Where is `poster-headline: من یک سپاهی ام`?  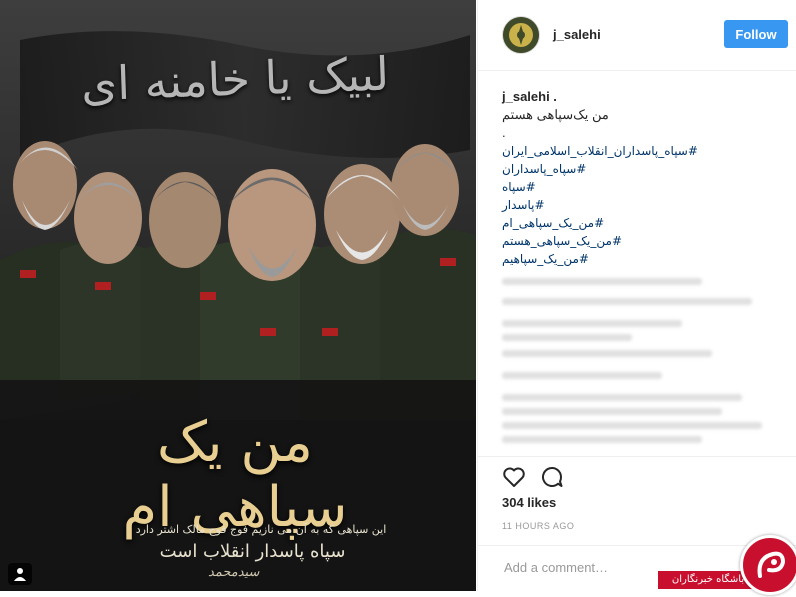
poster-headline: من یک سپاهی ام is located at coordinates (235, 475).